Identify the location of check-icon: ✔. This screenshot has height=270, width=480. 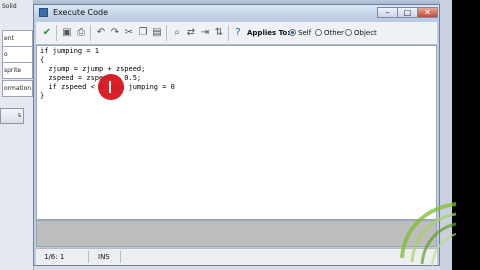
(47, 33).